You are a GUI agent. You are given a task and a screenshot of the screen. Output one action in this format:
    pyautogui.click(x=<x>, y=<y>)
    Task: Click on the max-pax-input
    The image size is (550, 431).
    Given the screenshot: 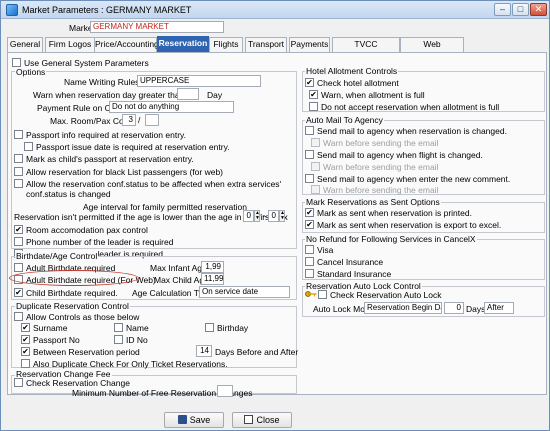 What is the action you would take?
    pyautogui.click(x=152, y=120)
    